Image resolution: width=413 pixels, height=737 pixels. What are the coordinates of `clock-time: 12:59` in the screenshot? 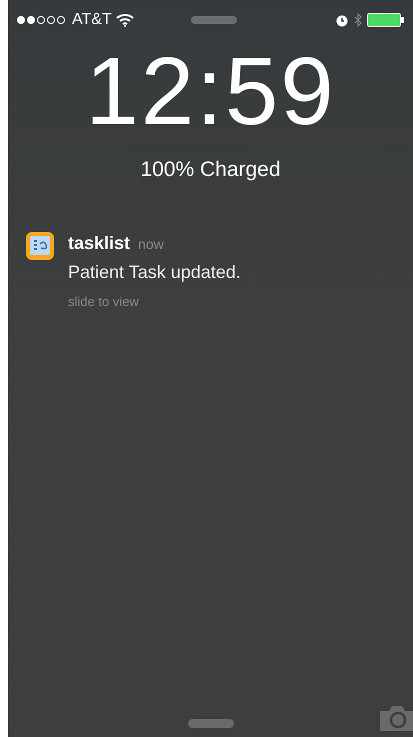 It's located at (210, 92).